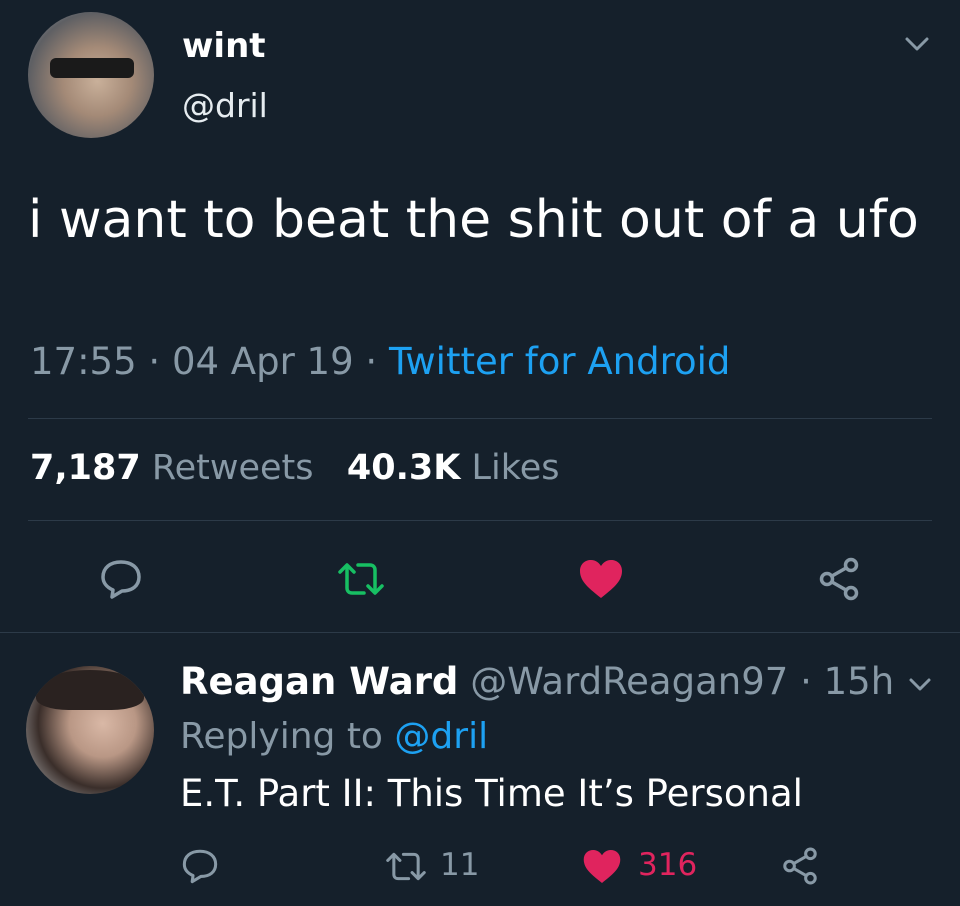 The width and height of the screenshot is (960, 906). What do you see at coordinates (403, 468) in the screenshot?
I see `like-count: 40.3K` at bounding box center [403, 468].